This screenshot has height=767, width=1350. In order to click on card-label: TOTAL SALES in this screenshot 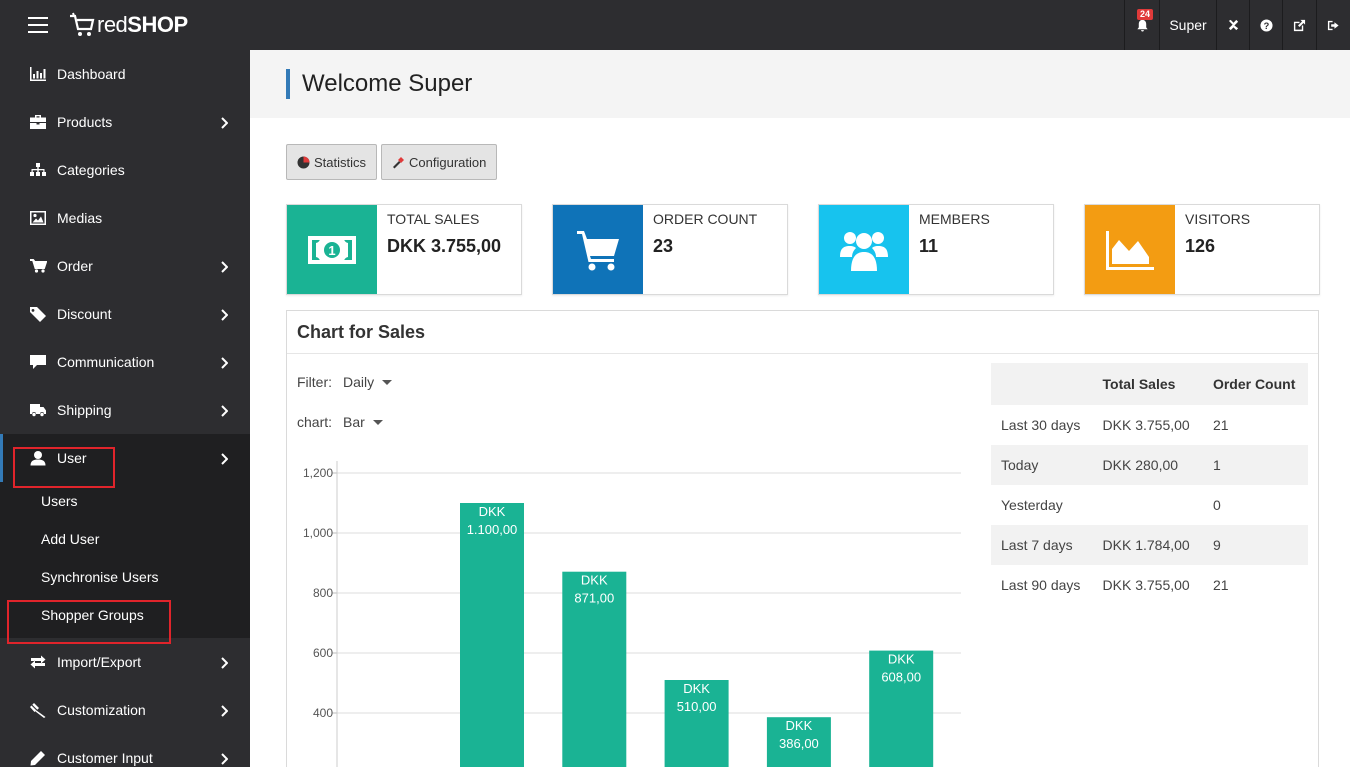, I will do `click(433, 219)`.